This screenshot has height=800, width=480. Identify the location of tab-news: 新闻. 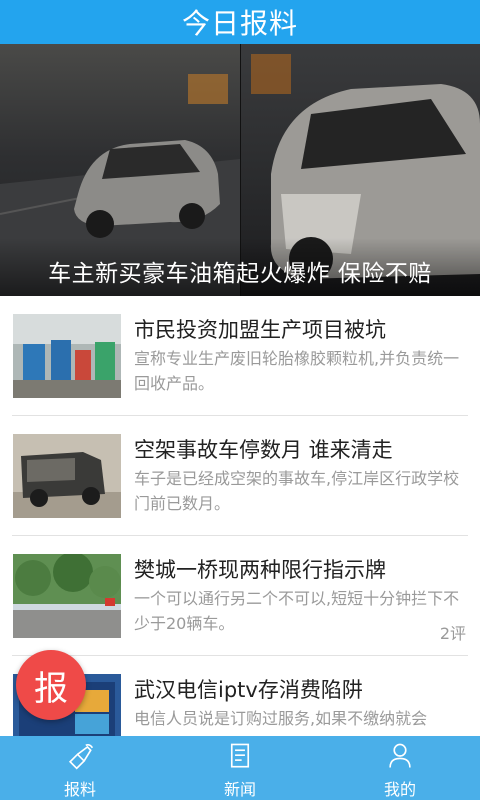
(240, 768).